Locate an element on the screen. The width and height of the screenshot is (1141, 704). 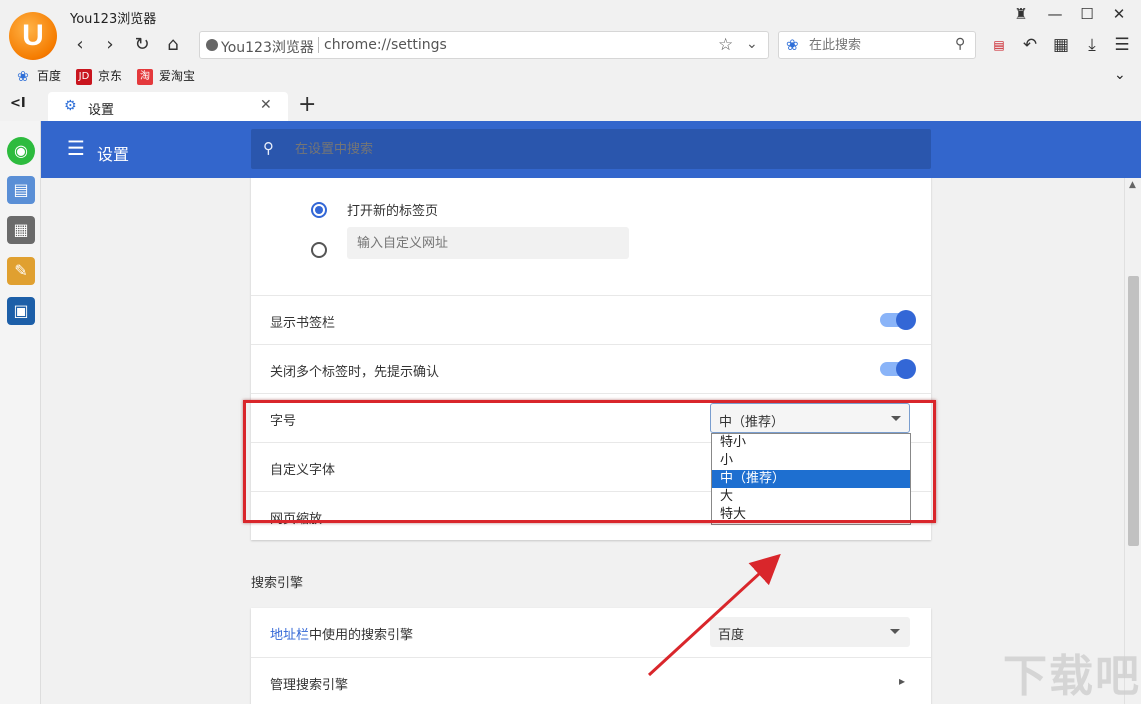
notepad-icon: ▤ is located at coordinates (21, 190).